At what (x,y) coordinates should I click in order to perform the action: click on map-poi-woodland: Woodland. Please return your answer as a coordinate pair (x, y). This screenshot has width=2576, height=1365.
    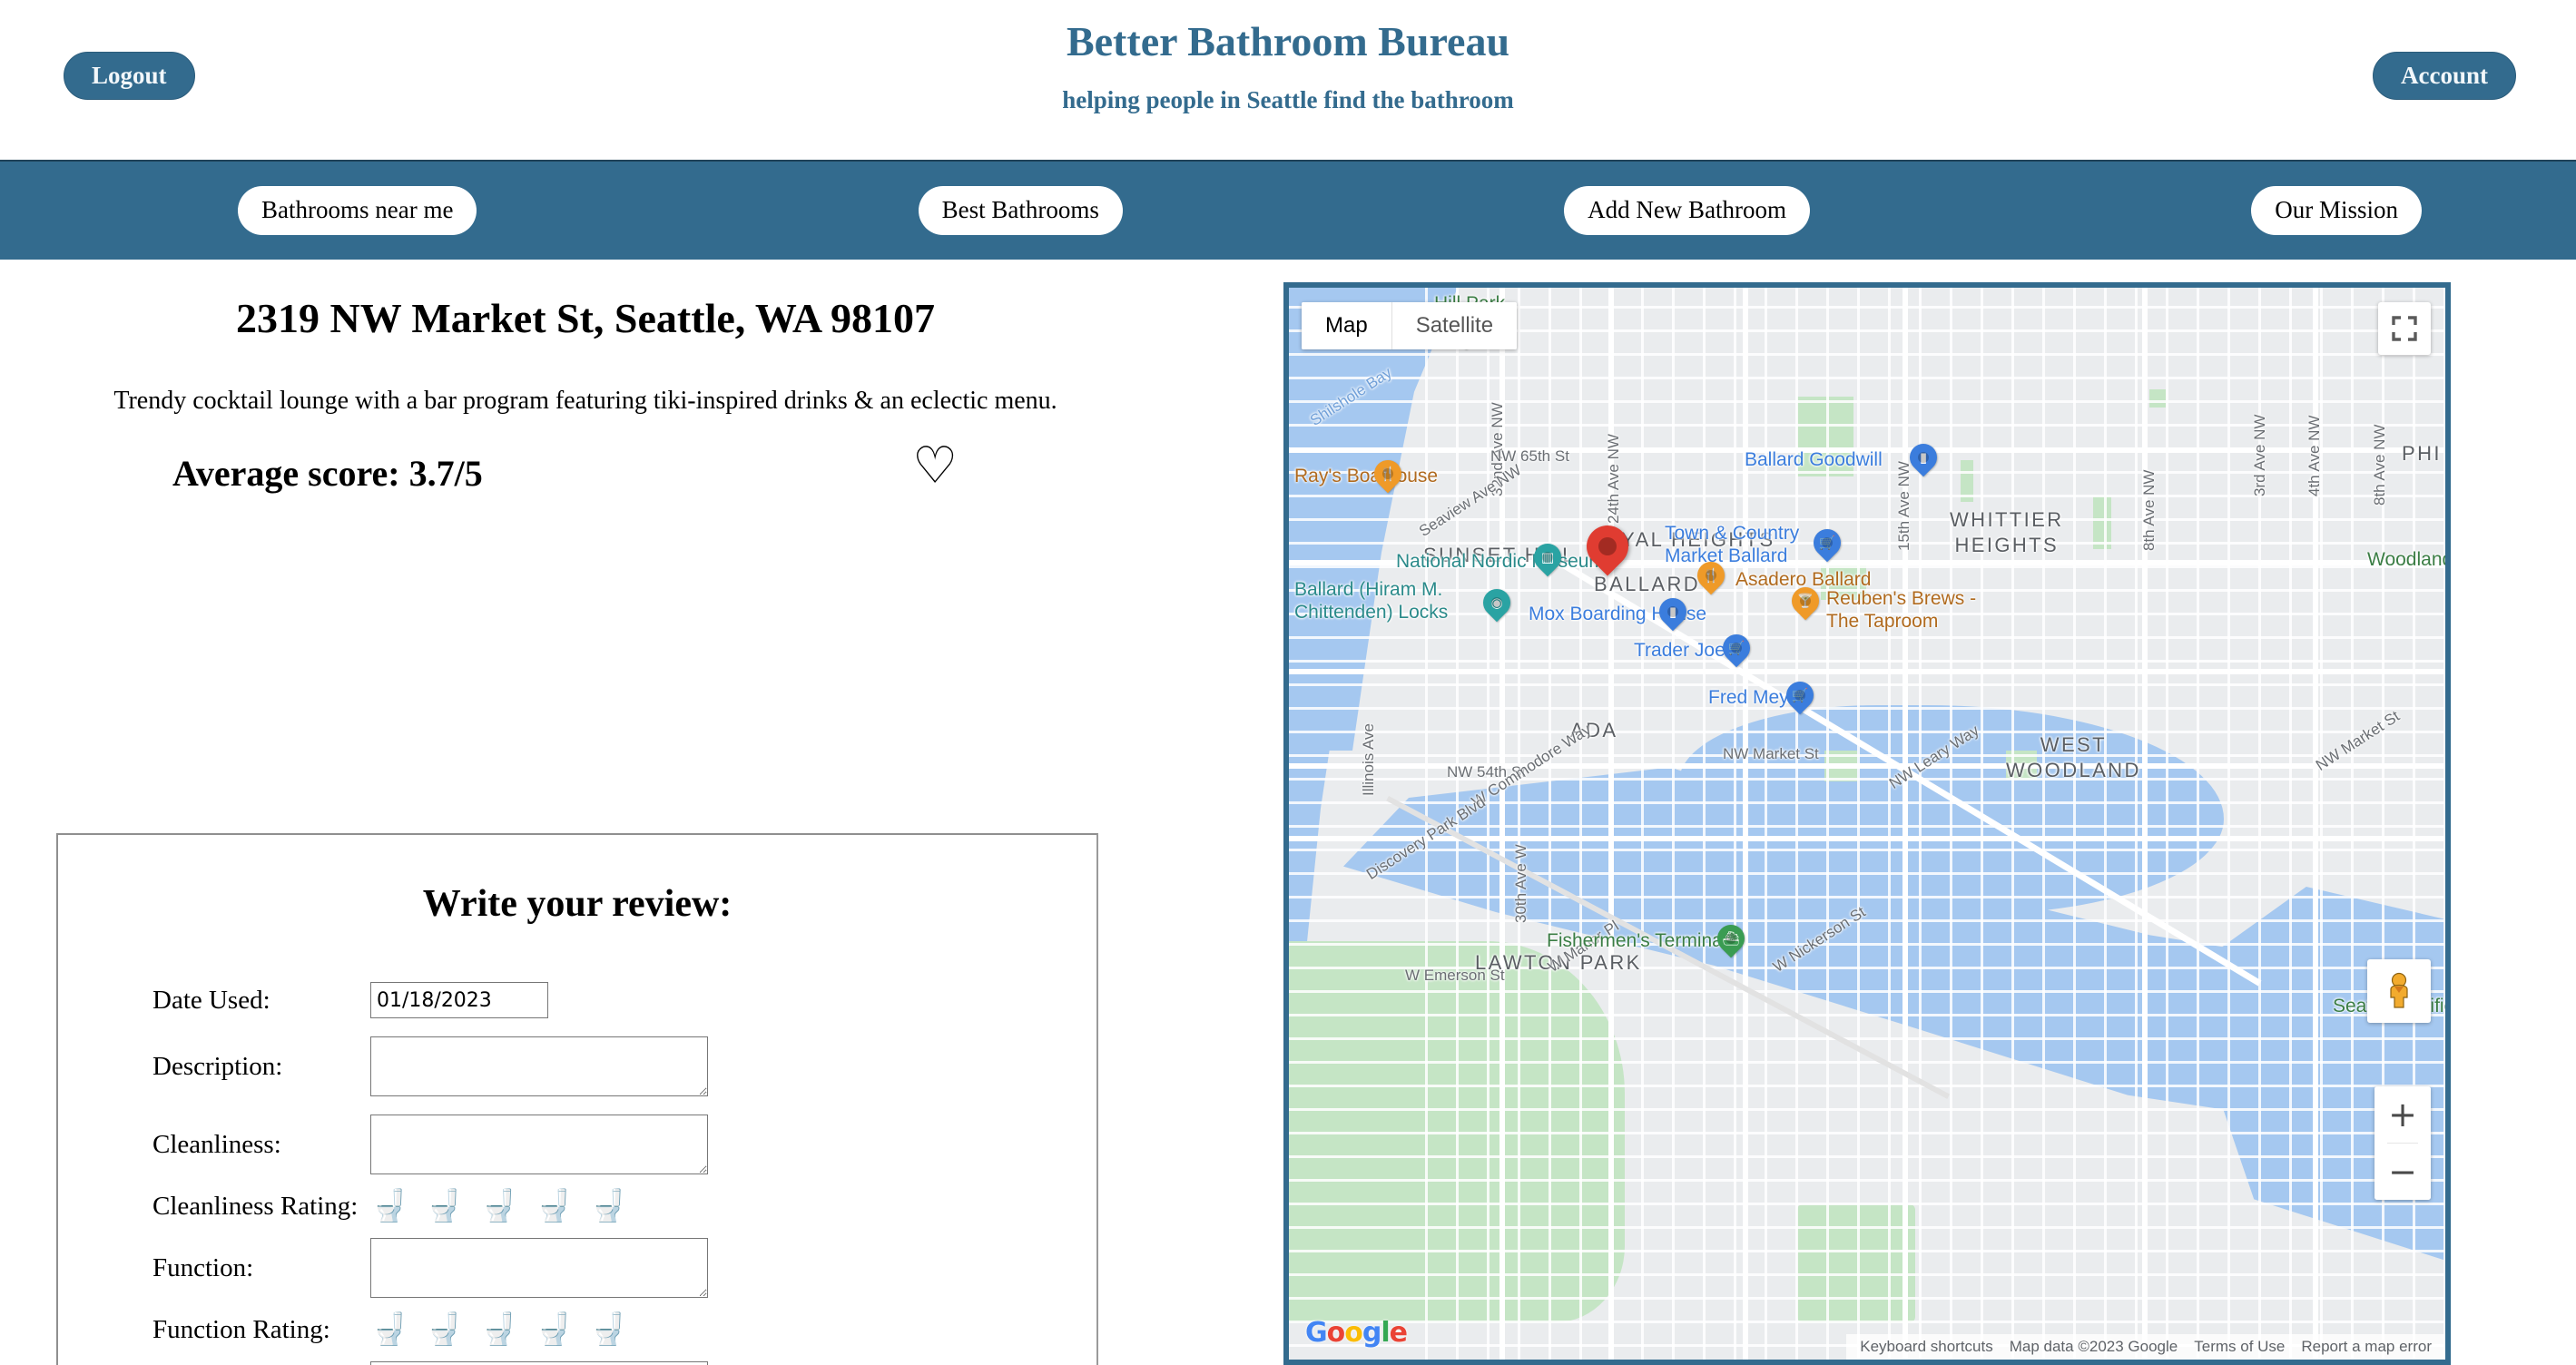
    Looking at the image, I should click on (2409, 559).